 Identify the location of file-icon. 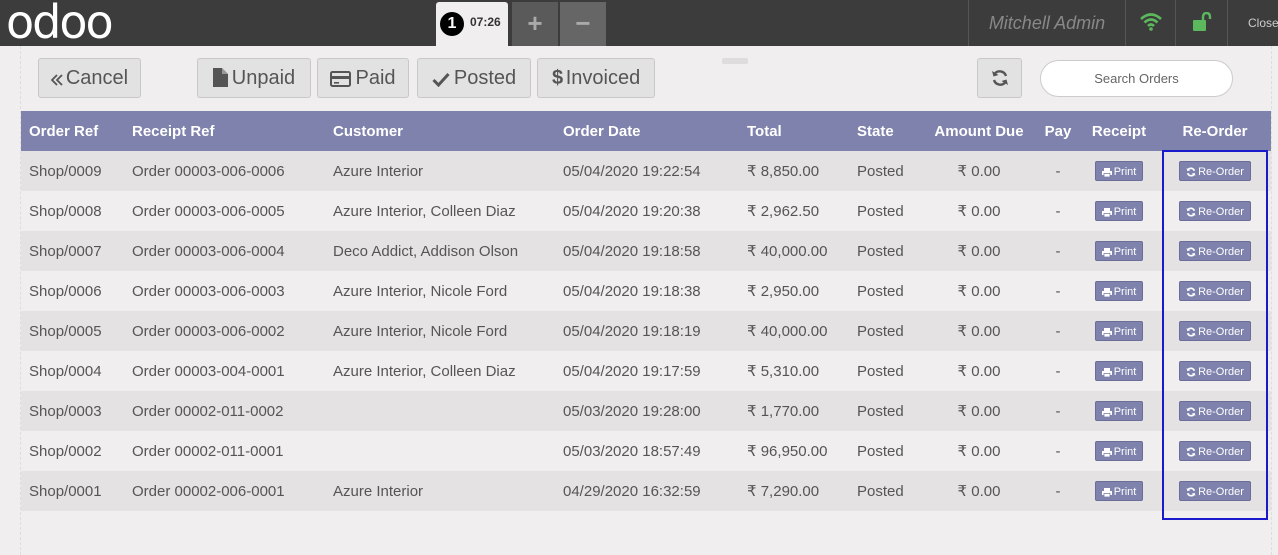
(220, 77).